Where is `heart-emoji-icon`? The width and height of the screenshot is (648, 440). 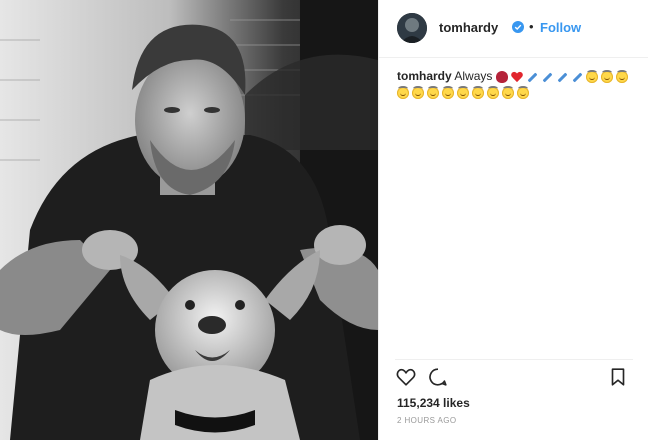 heart-emoji-icon is located at coordinates (517, 77).